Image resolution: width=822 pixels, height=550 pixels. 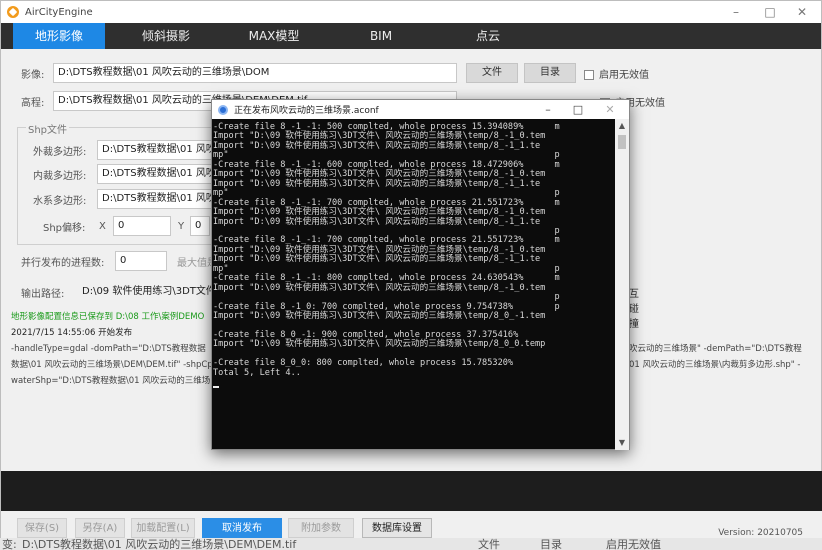 What do you see at coordinates (63, 263) in the screenshot?
I see `parallel-label: 并行发布的进程数:` at bounding box center [63, 263].